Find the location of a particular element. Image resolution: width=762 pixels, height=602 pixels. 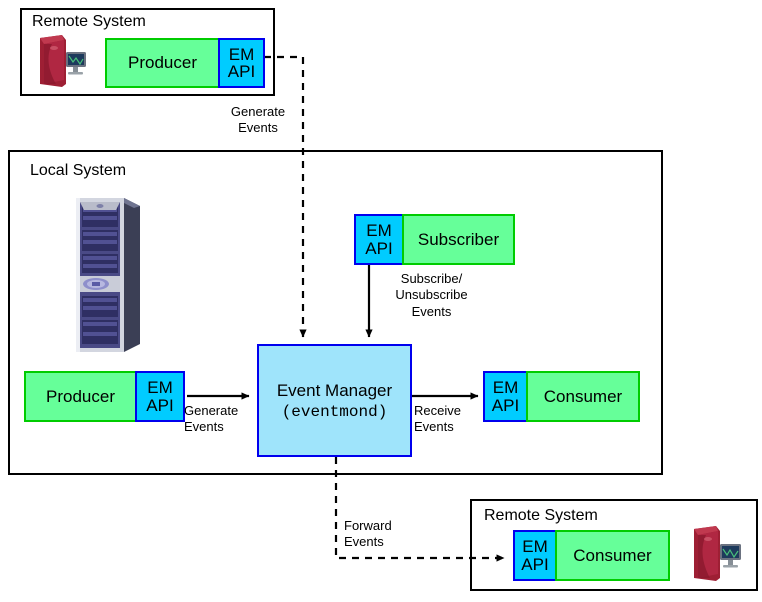

remote-consumer-em-api-box: EM API is located at coordinates (535, 555).